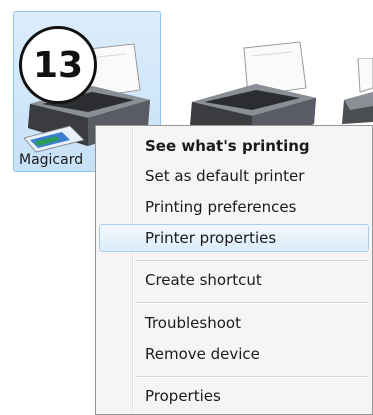 This screenshot has width=373, height=415. I want to click on menu-item-set-as-default-printer: Set as default printer, so click(234, 176).